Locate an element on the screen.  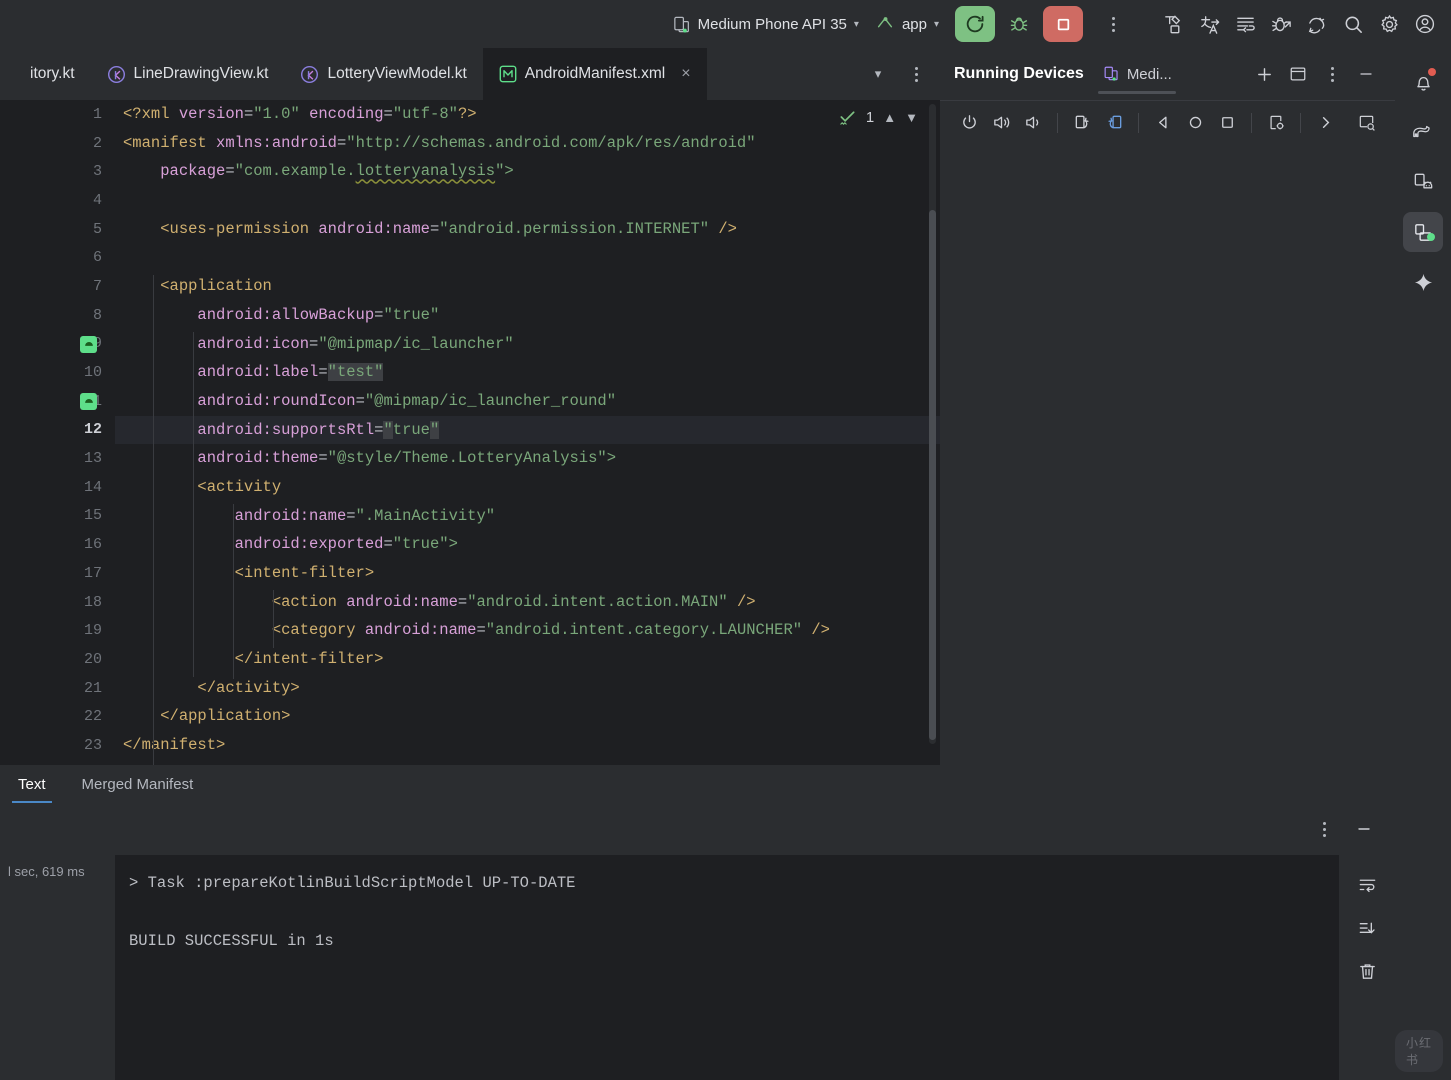
close-icon: × is located at coordinates (685, 74).